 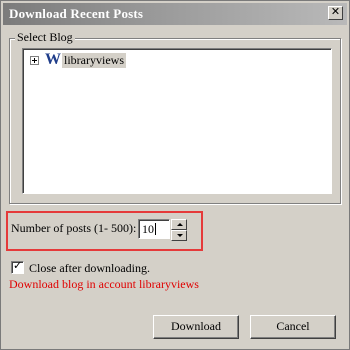 I want to click on number-of-posts-label: Number of posts (1- 500):, so click(x=74, y=228).